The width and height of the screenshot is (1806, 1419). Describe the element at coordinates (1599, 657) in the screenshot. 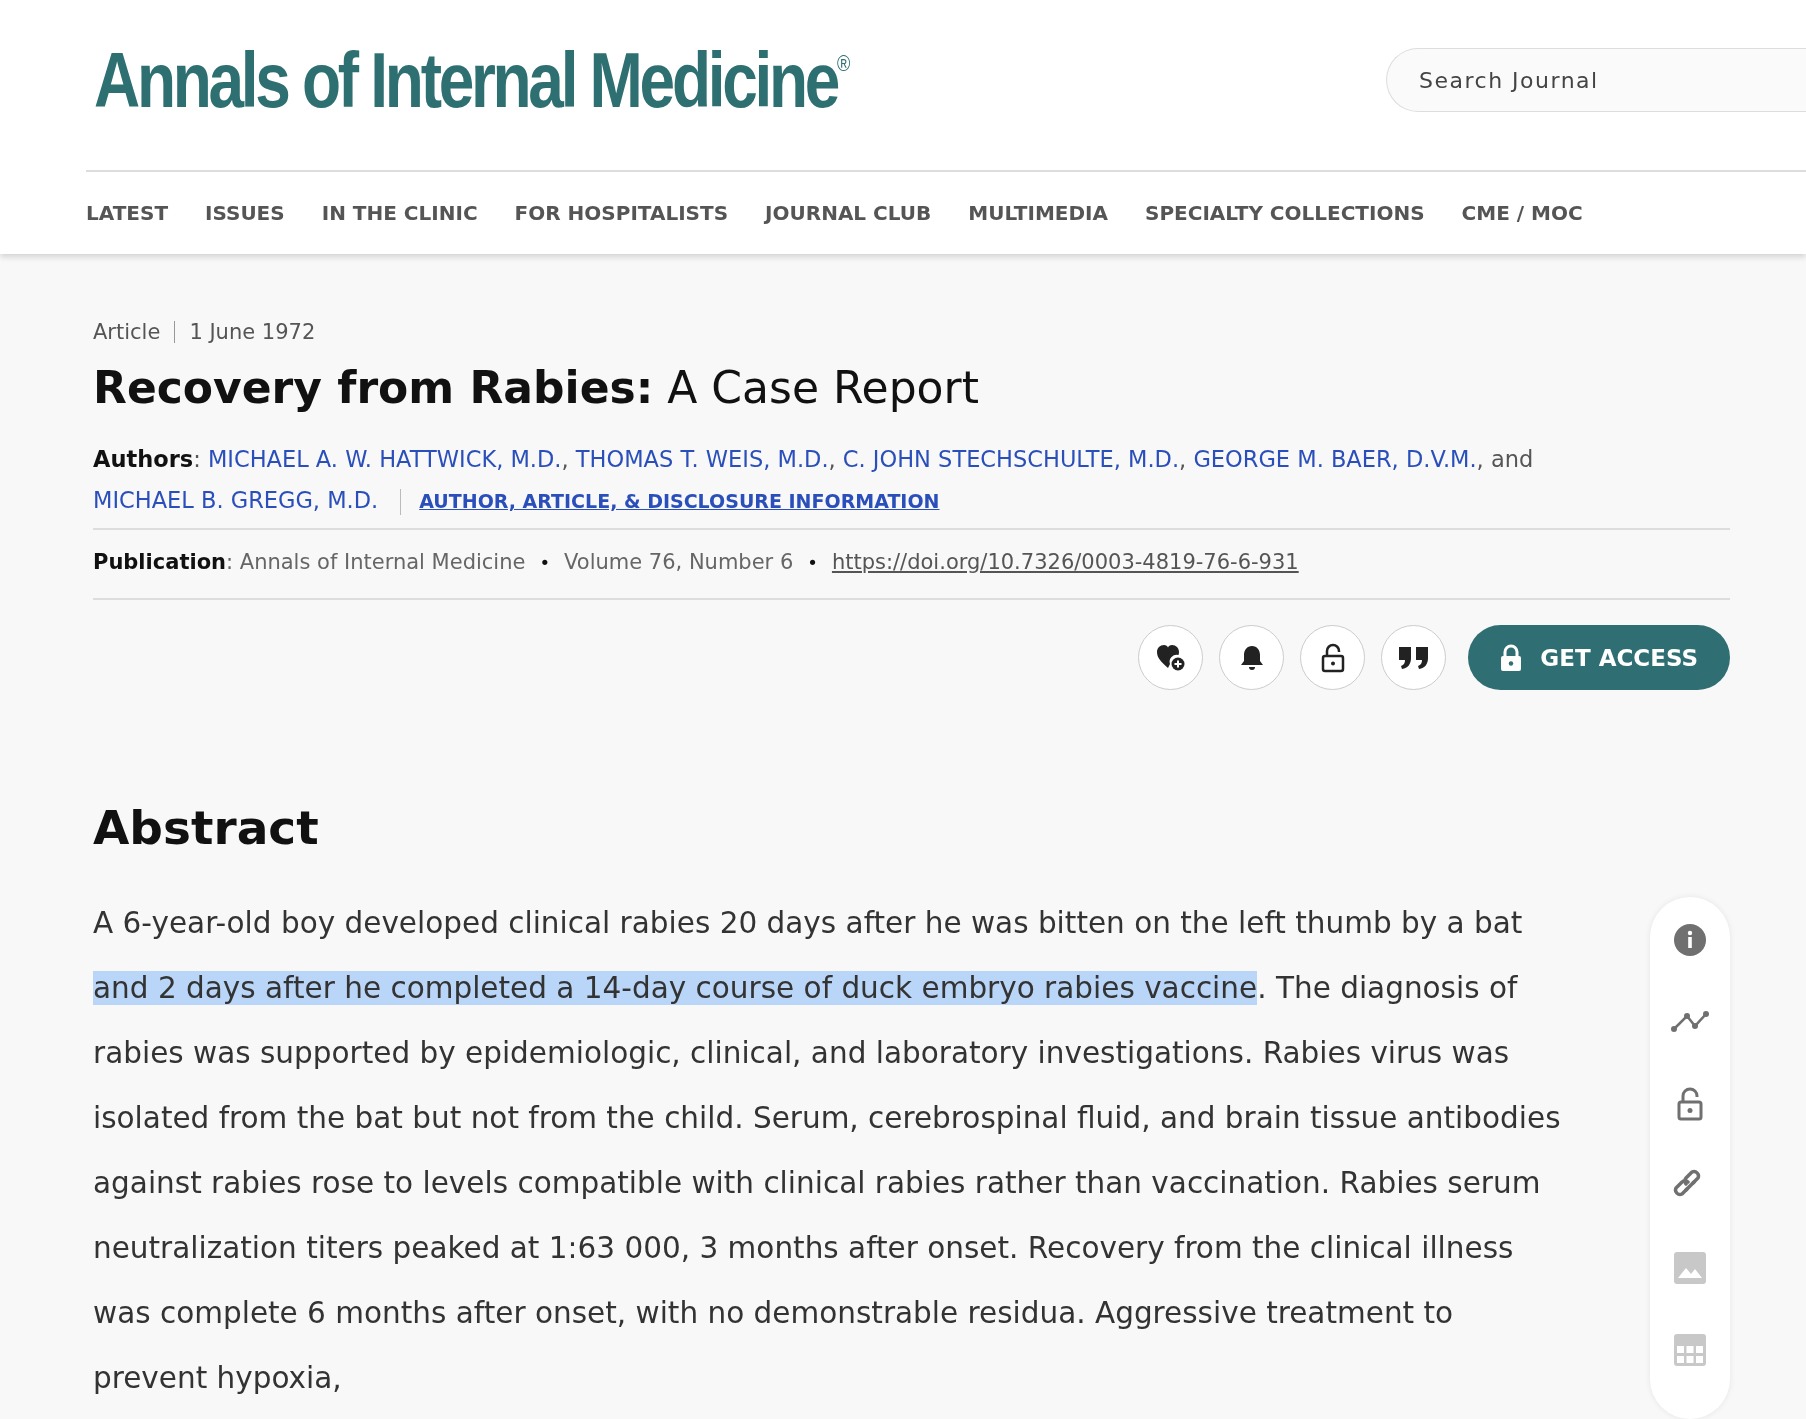

I see `get-access-button: GET ACCESS` at that location.